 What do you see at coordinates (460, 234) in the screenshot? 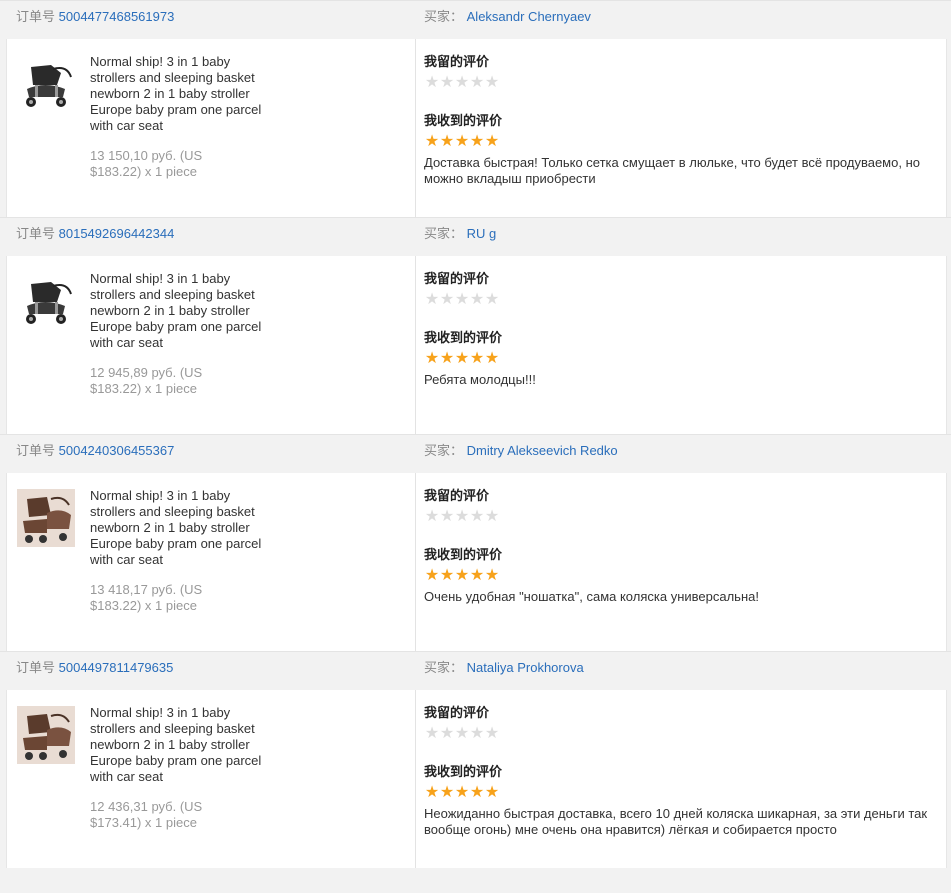
I see `buyer-row: 买家： RU g` at bounding box center [460, 234].